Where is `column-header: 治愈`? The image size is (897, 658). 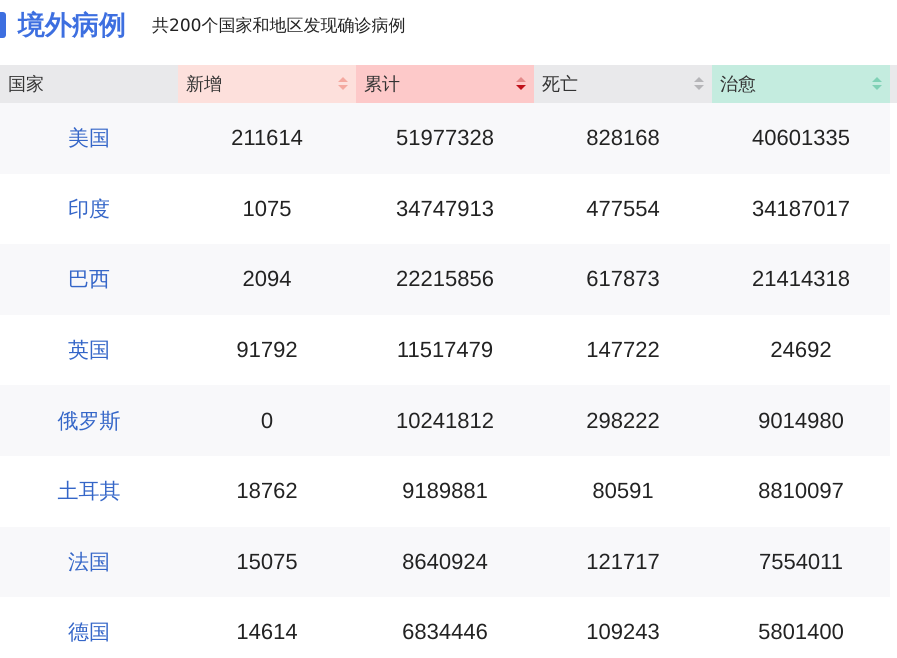 column-header: 治愈 is located at coordinates (801, 84).